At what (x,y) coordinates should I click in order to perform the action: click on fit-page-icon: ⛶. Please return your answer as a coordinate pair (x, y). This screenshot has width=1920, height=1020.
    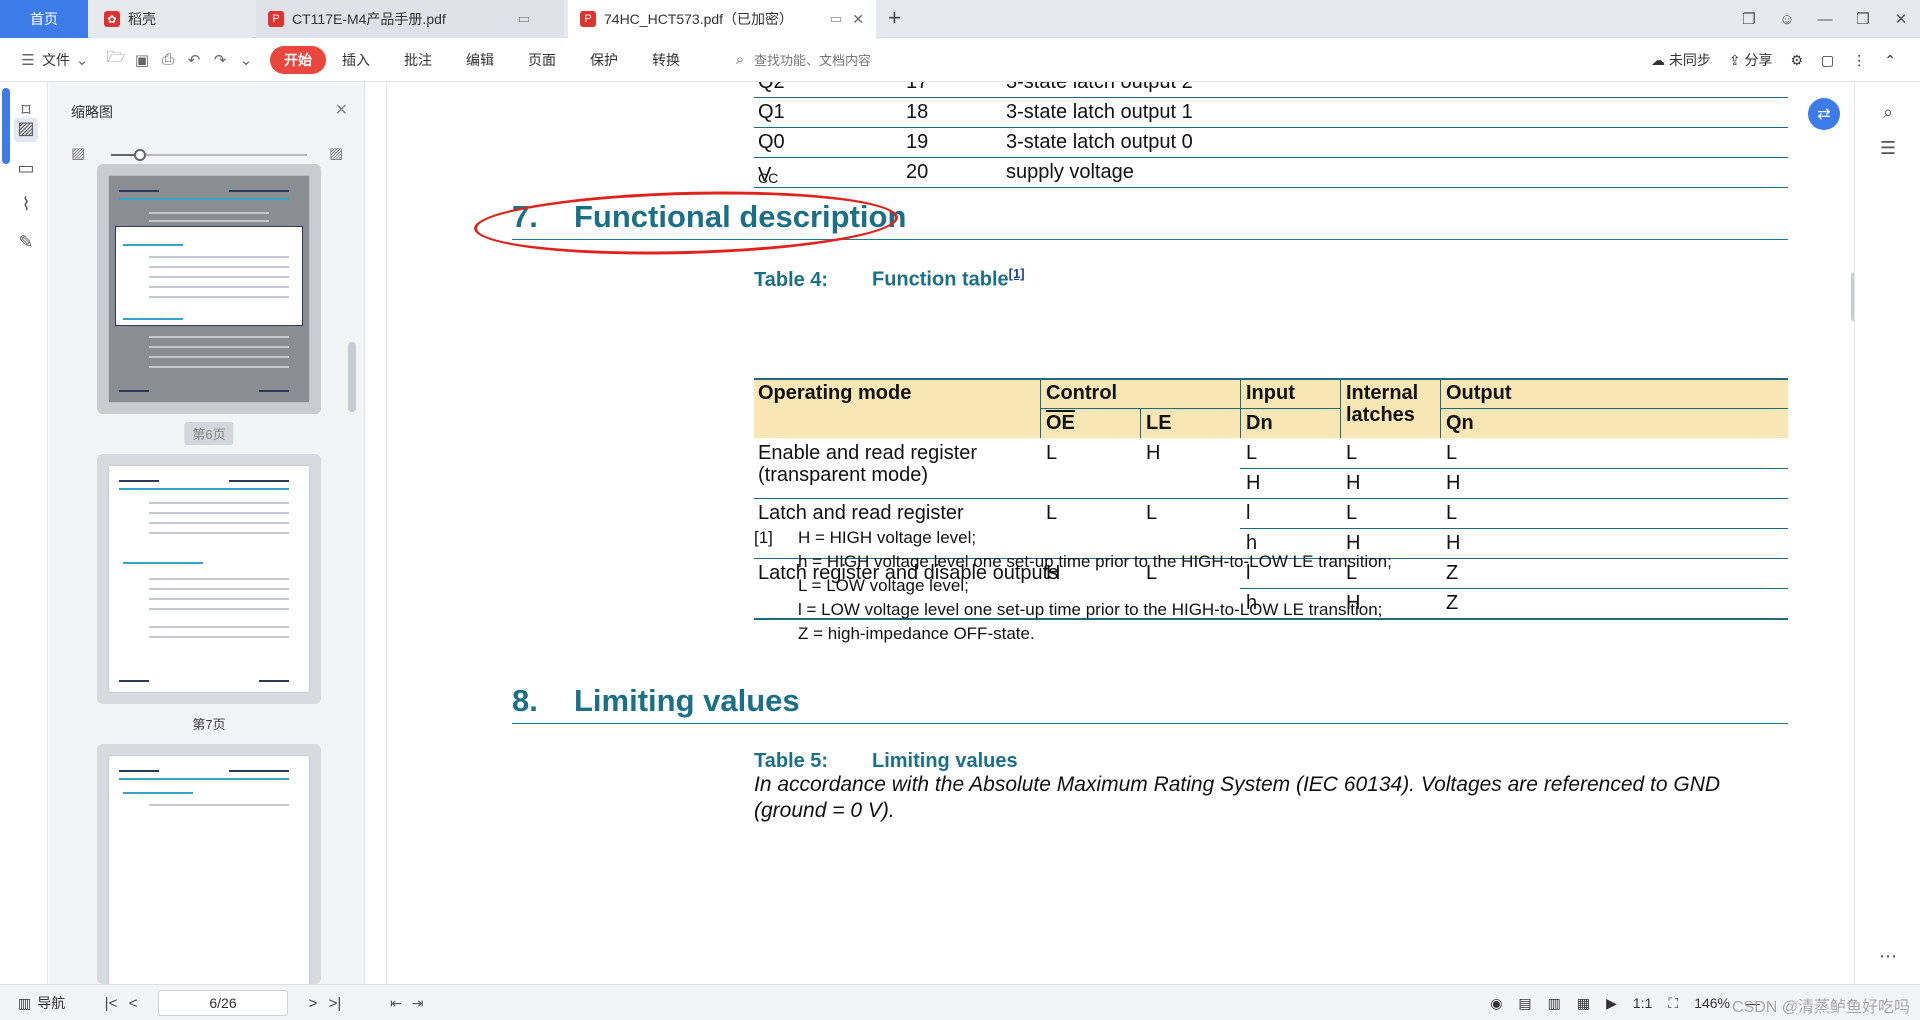
    Looking at the image, I should click on (1673, 1003).